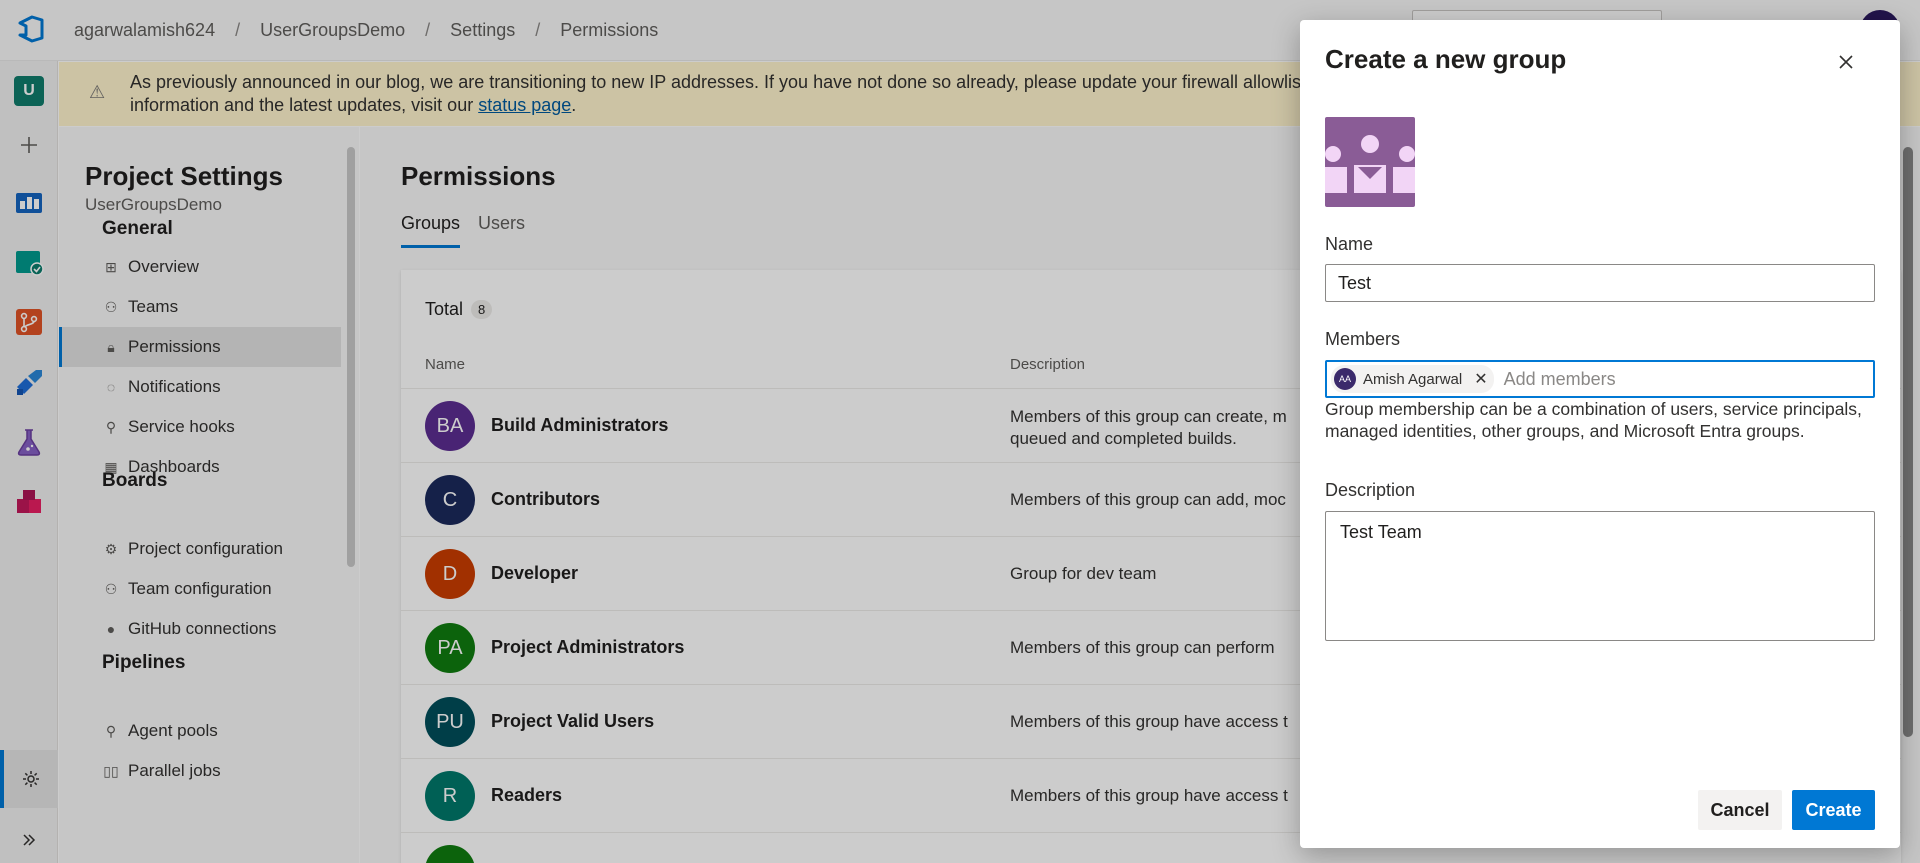 This screenshot has height=863, width=1920. What do you see at coordinates (1370, 490) in the screenshot?
I see `description-label: Description` at bounding box center [1370, 490].